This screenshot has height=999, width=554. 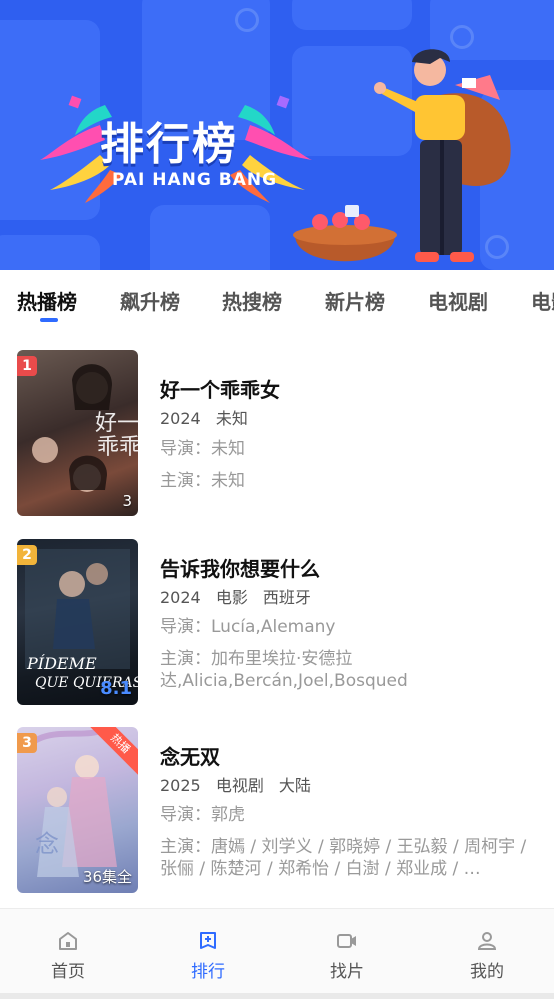 I want to click on poster-image: 念 热播 3 36集全, so click(x=77, y=810).